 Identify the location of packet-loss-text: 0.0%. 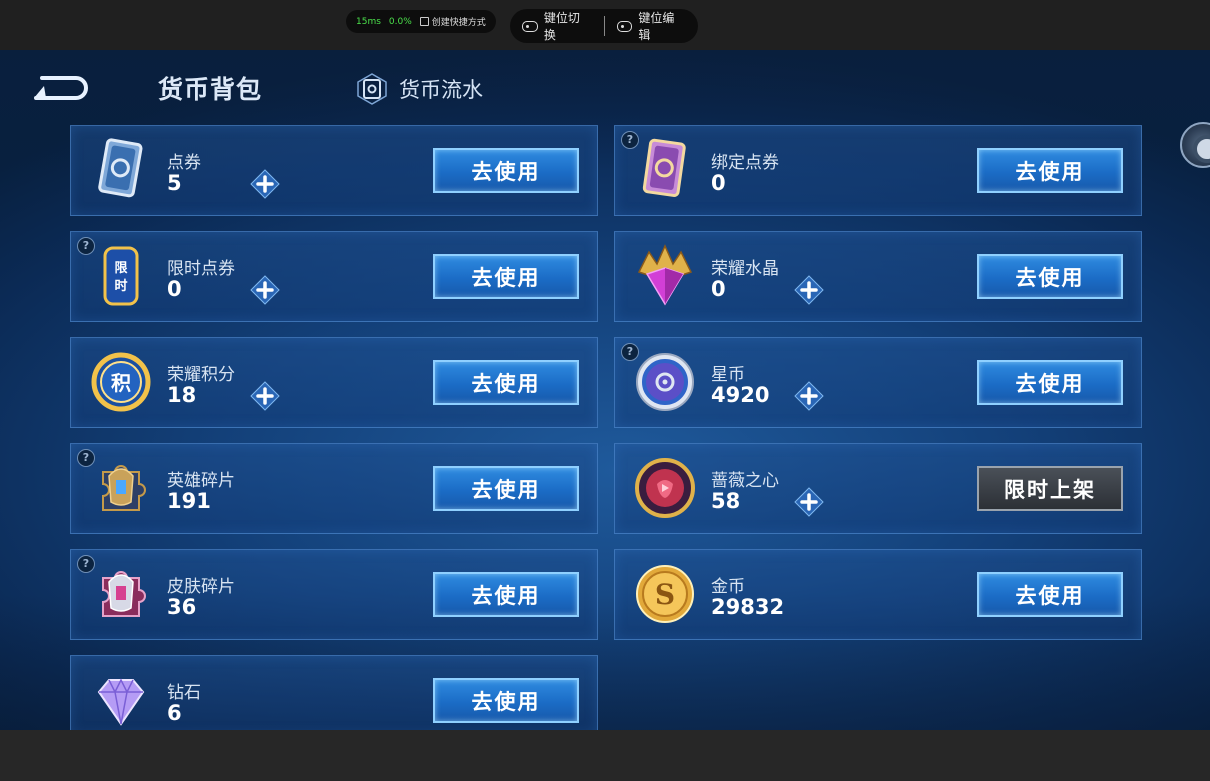
(400, 21).